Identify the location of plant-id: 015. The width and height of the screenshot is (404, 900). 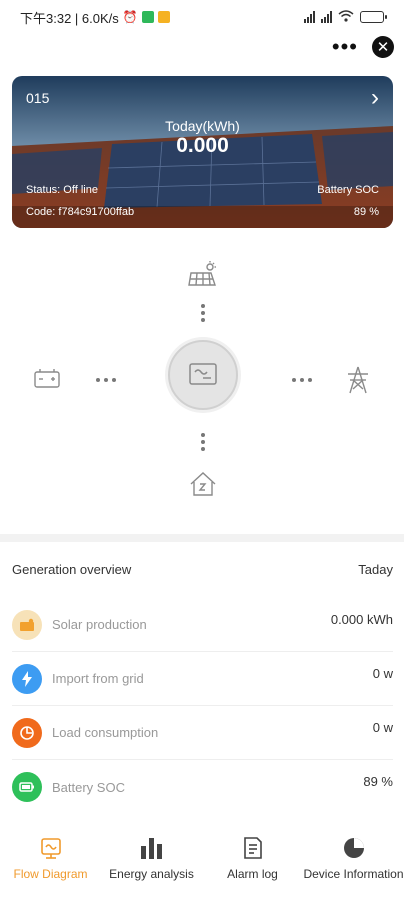
(38, 98).